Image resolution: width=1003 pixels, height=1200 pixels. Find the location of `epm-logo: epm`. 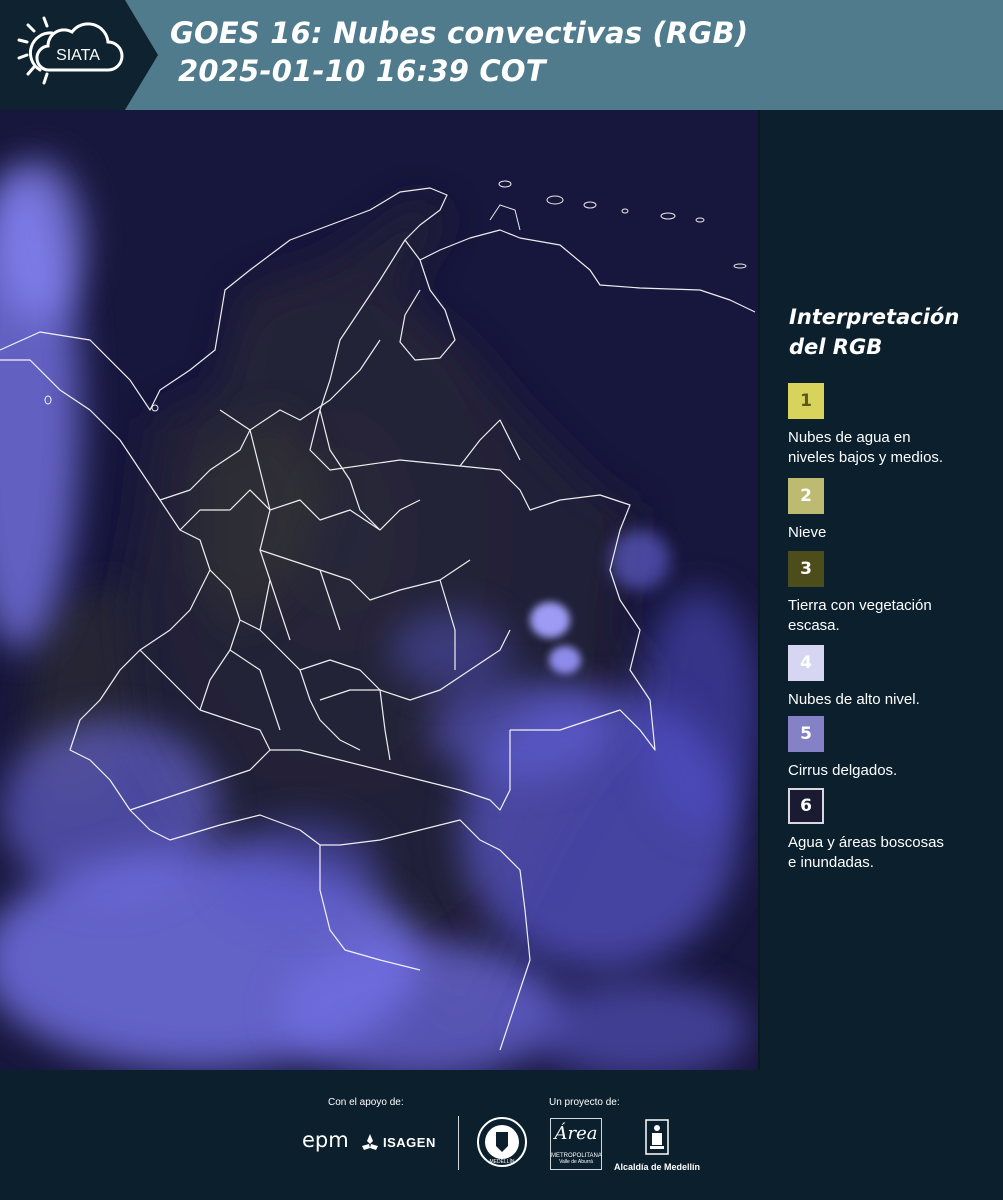

epm-logo: epm is located at coordinates (325, 1140).